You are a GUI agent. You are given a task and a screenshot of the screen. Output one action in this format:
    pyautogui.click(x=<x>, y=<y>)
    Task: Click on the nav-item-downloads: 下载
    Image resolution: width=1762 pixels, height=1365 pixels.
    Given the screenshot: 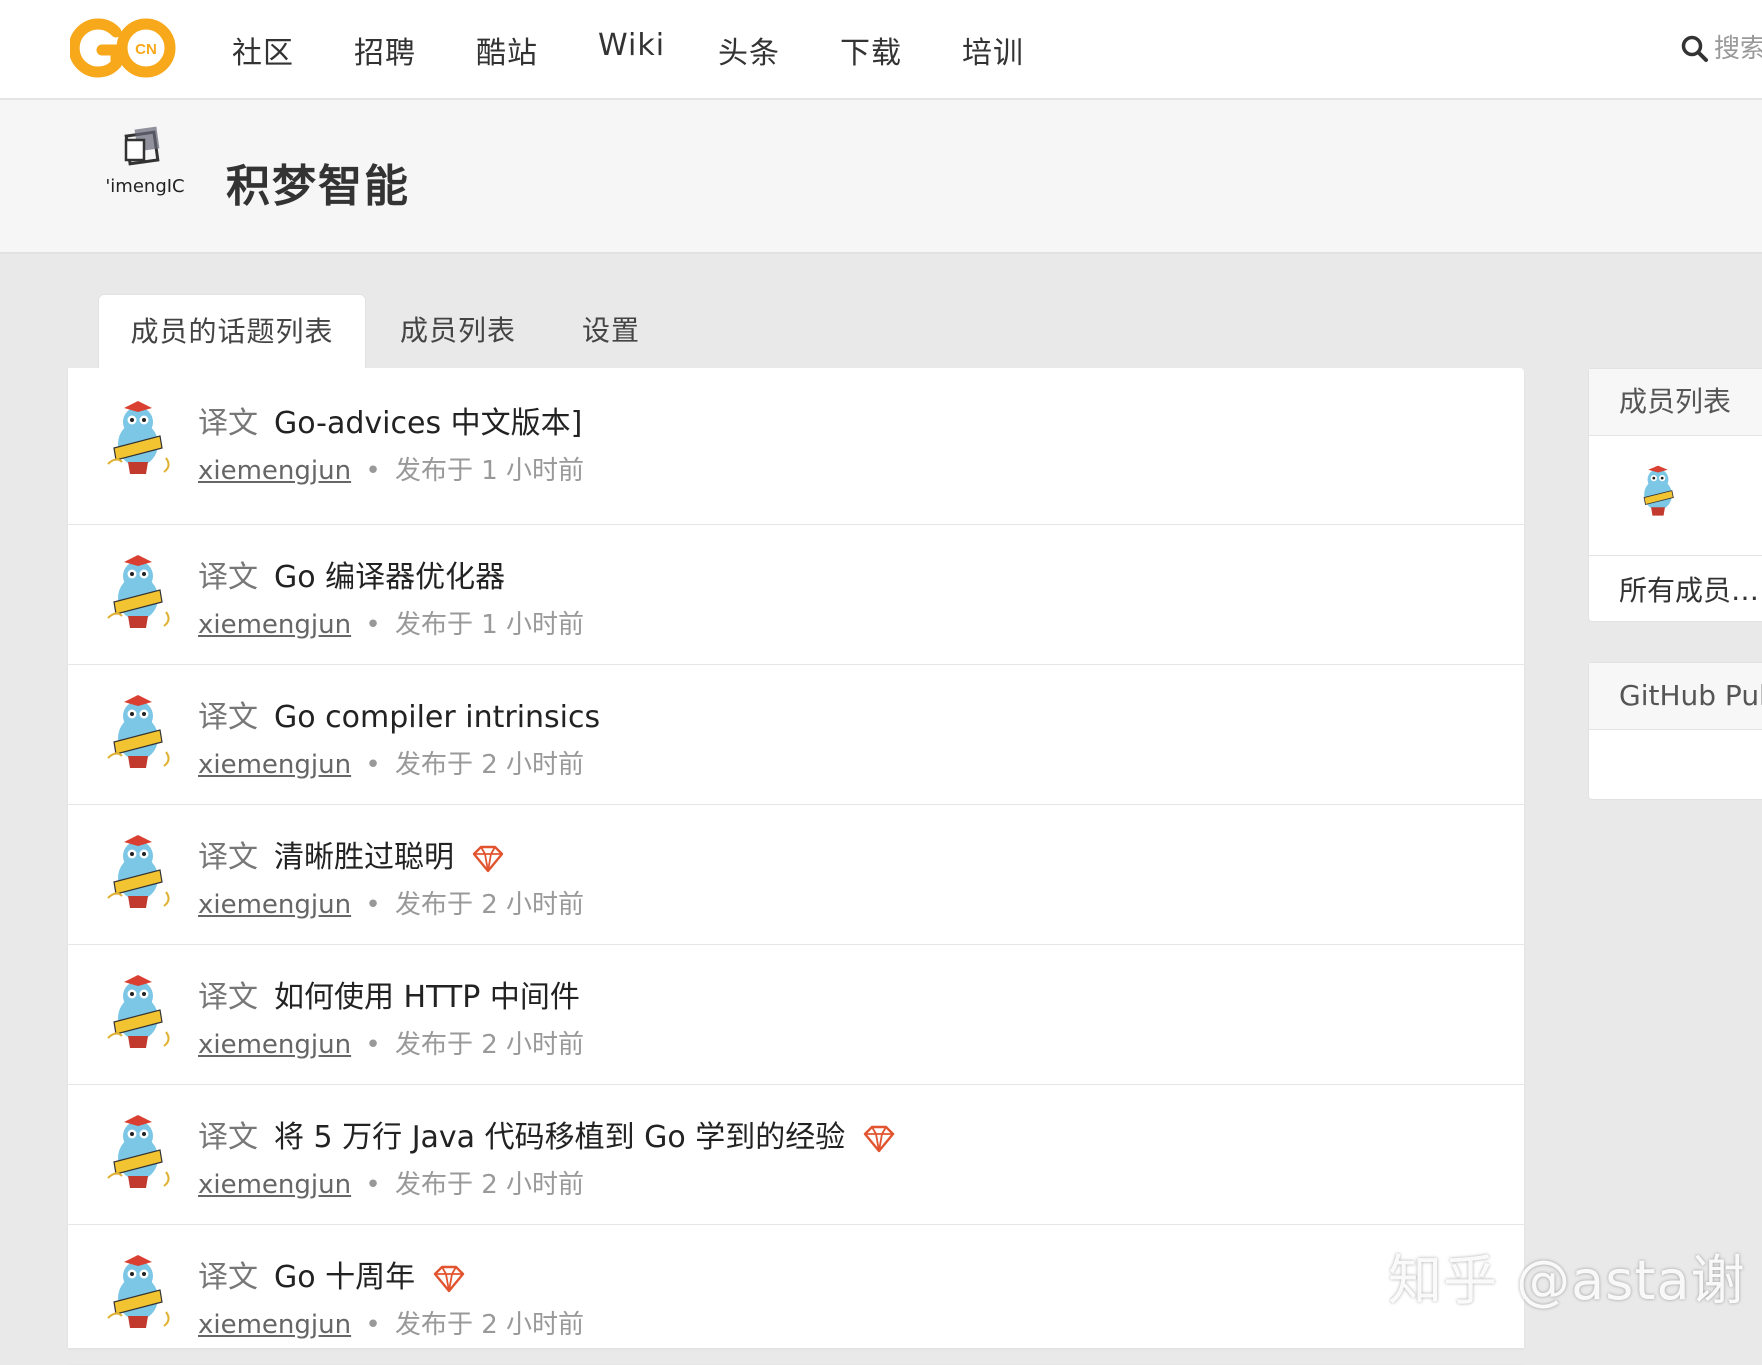 What is the action you would take?
    pyautogui.click(x=871, y=50)
    